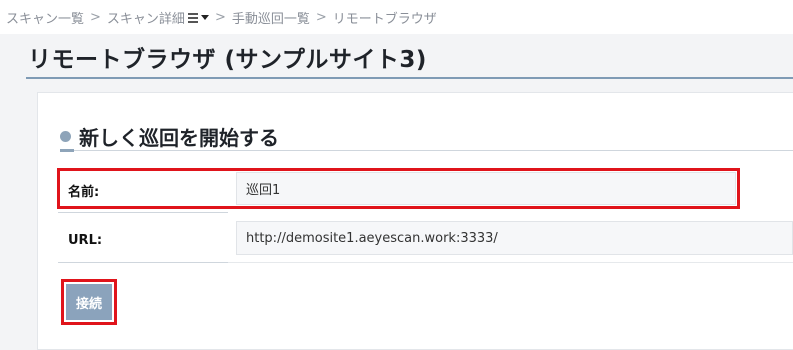  I want to click on breadcrumb-scan-list: スキャン一覧, so click(45, 17).